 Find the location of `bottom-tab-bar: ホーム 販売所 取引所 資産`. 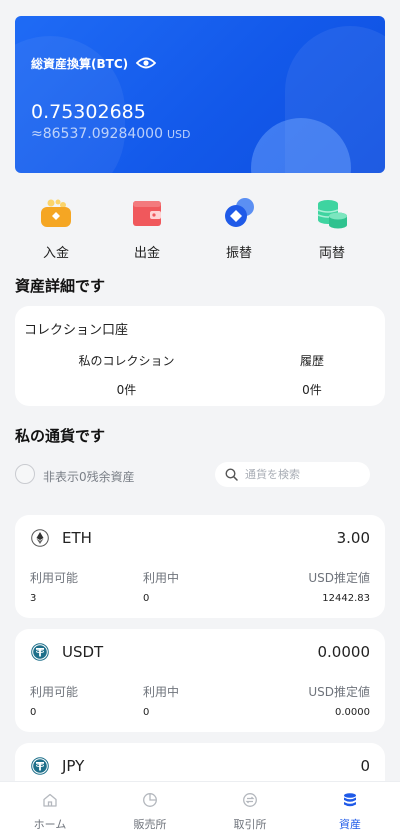

bottom-tab-bar: ホーム 販売所 取引所 資産 is located at coordinates (200, 807).